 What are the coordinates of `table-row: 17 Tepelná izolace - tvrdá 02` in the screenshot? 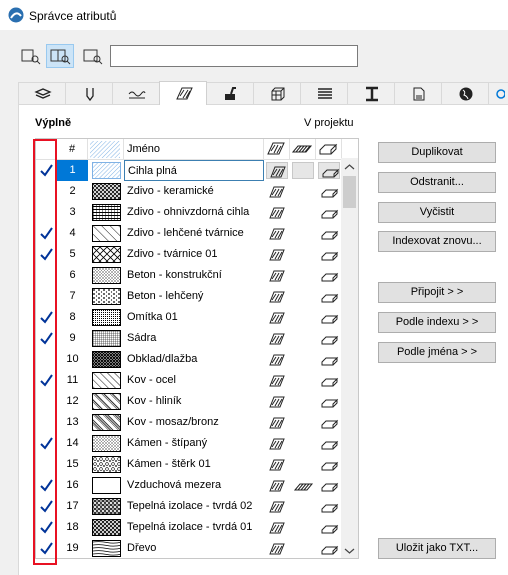 It's located at (189, 506).